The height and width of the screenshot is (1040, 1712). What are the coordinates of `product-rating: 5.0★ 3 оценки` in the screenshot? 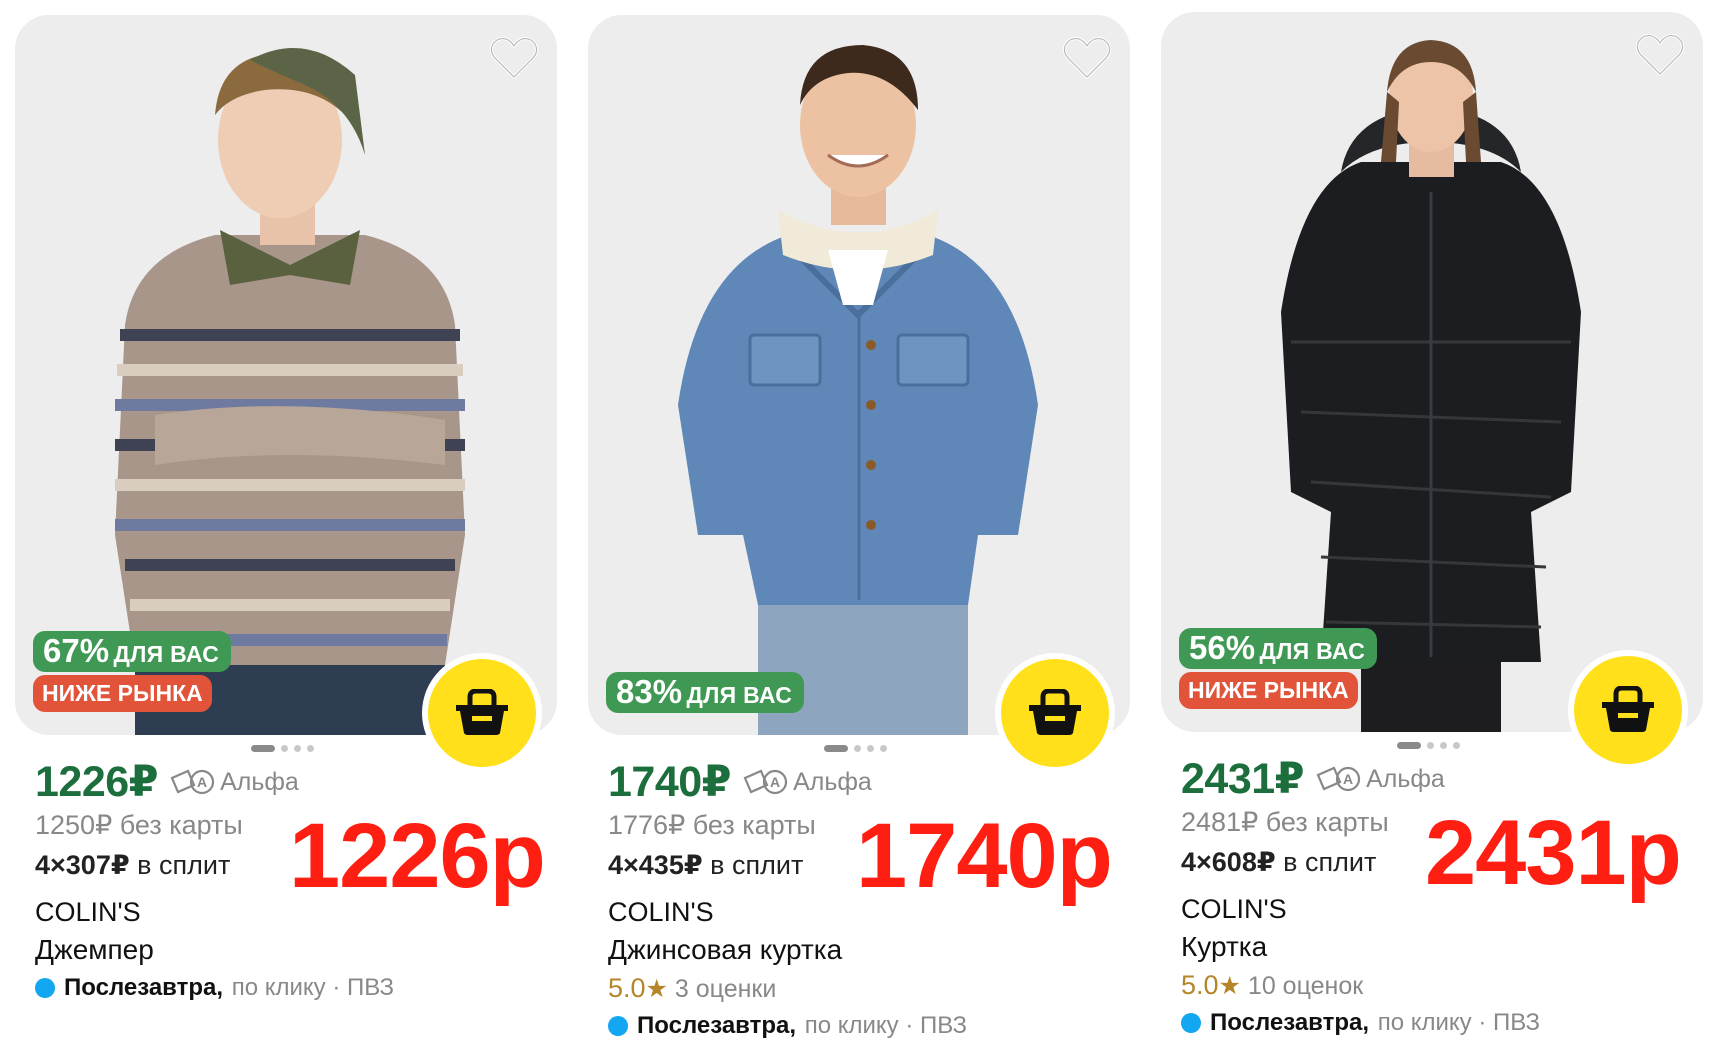 It's located at (868, 988).